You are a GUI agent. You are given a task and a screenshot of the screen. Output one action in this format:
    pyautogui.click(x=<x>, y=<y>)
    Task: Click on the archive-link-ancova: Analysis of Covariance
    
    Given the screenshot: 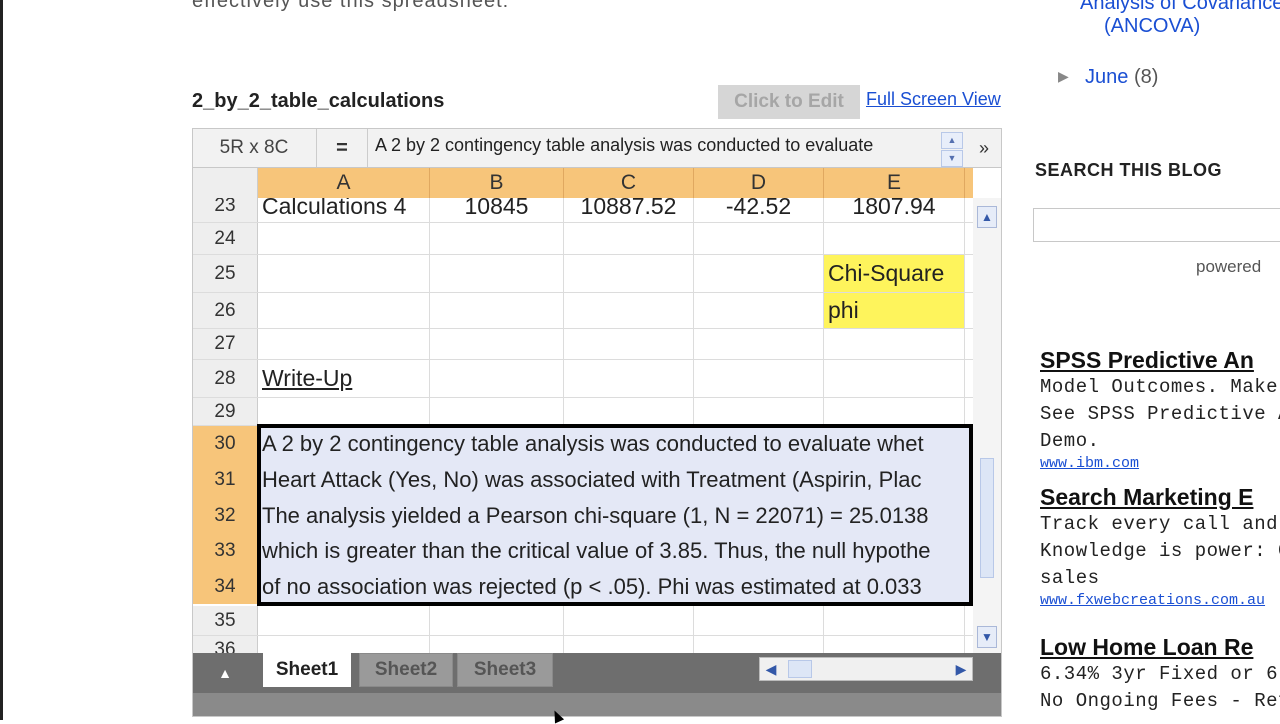 What is the action you would take?
    pyautogui.click(x=1180, y=7)
    